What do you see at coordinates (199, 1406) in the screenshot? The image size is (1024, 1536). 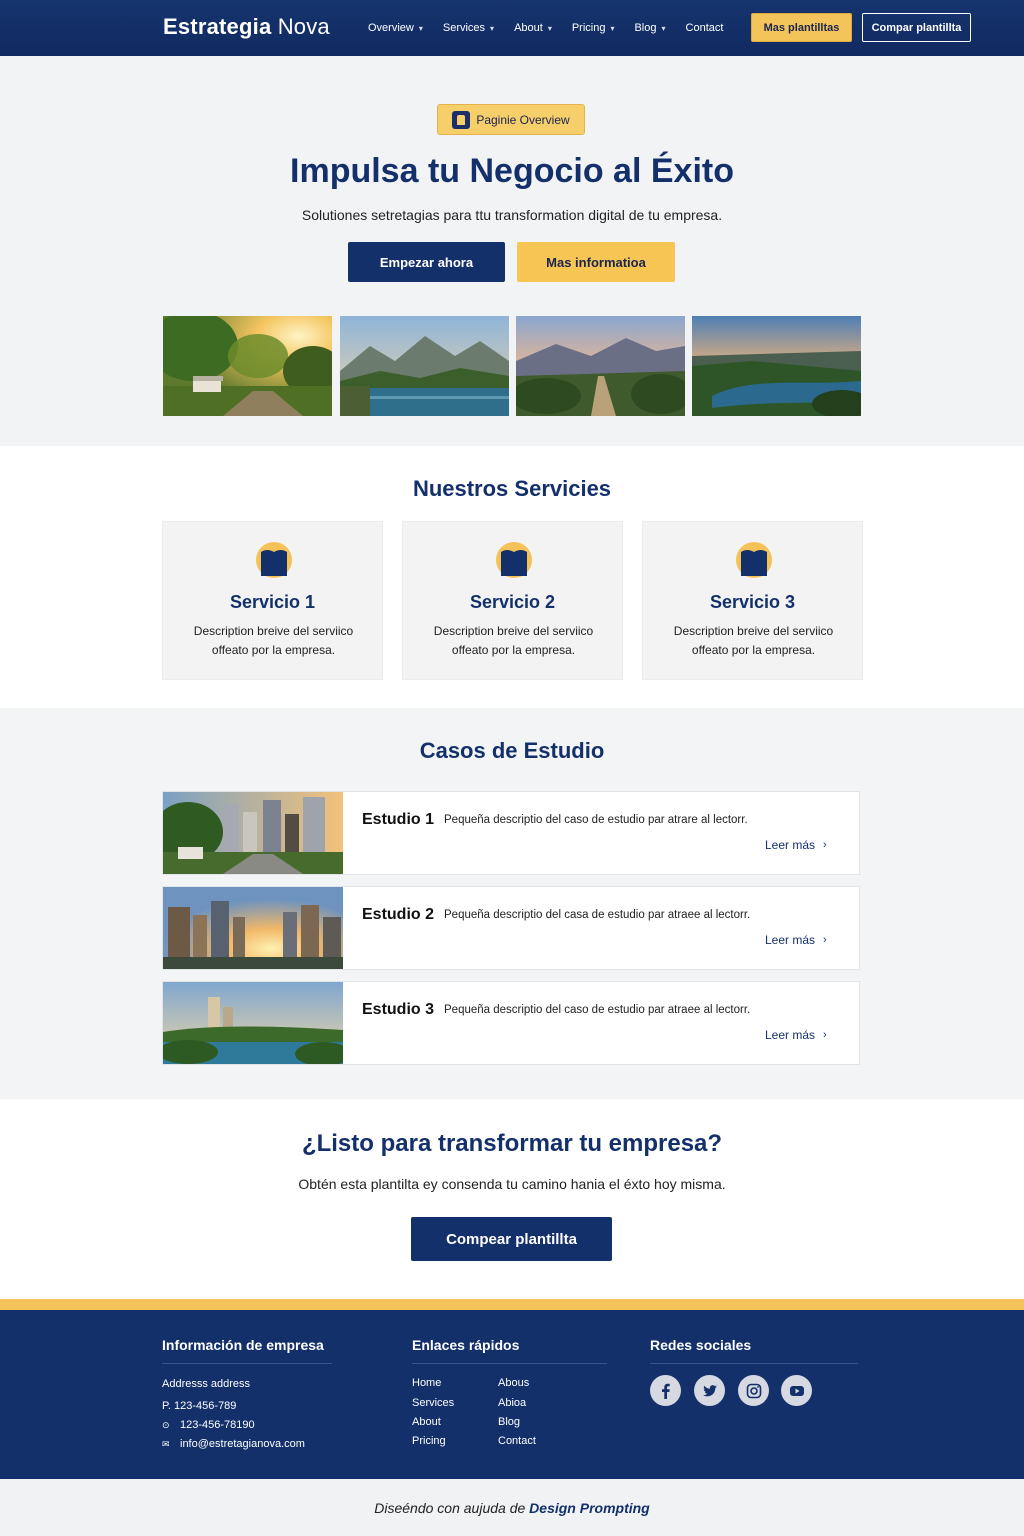 I see `footer-phone: P. 123-456-789` at bounding box center [199, 1406].